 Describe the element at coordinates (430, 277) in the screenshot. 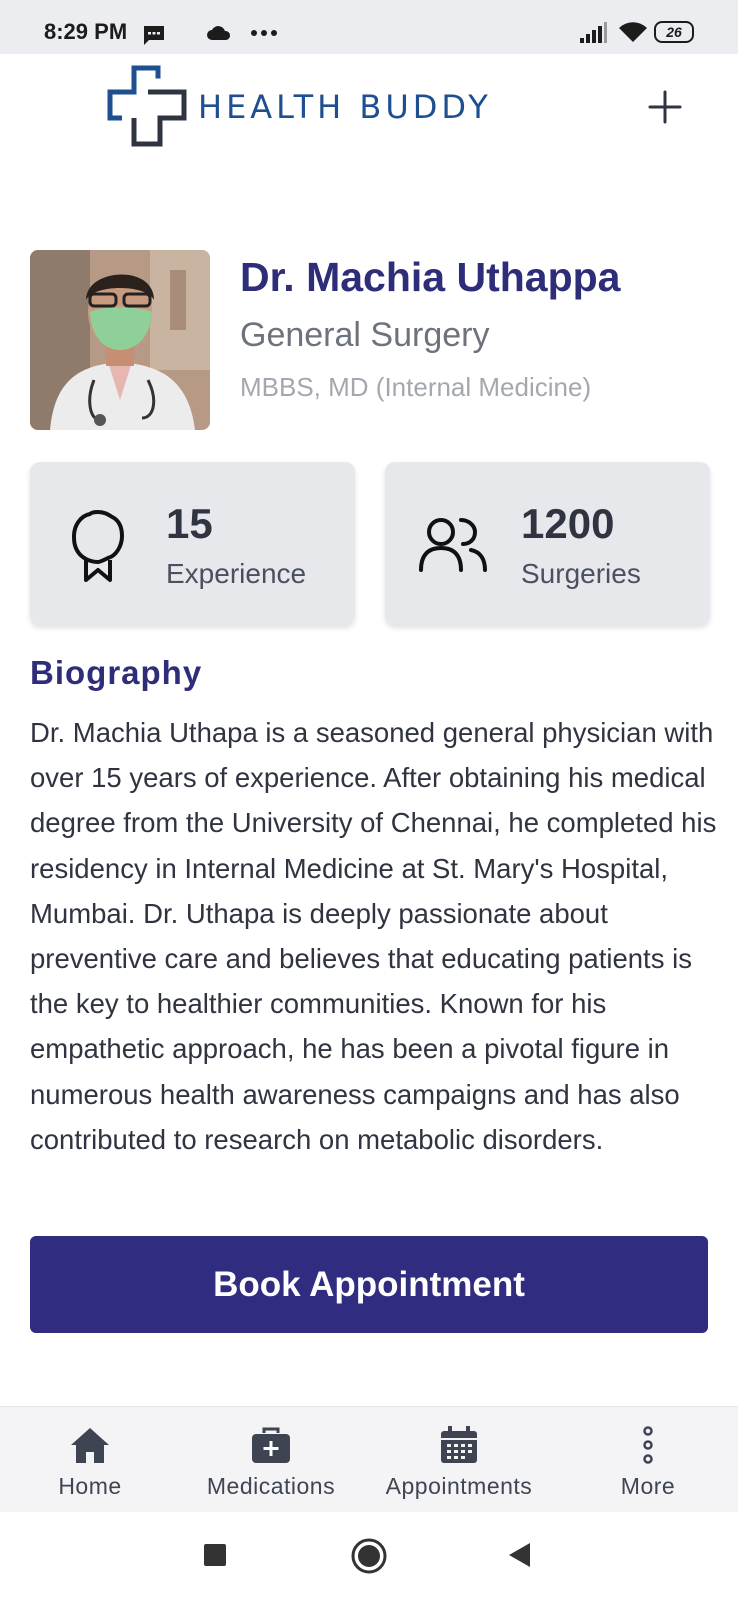

I see `doctor-name: Dr. Machia Uthappa` at that location.